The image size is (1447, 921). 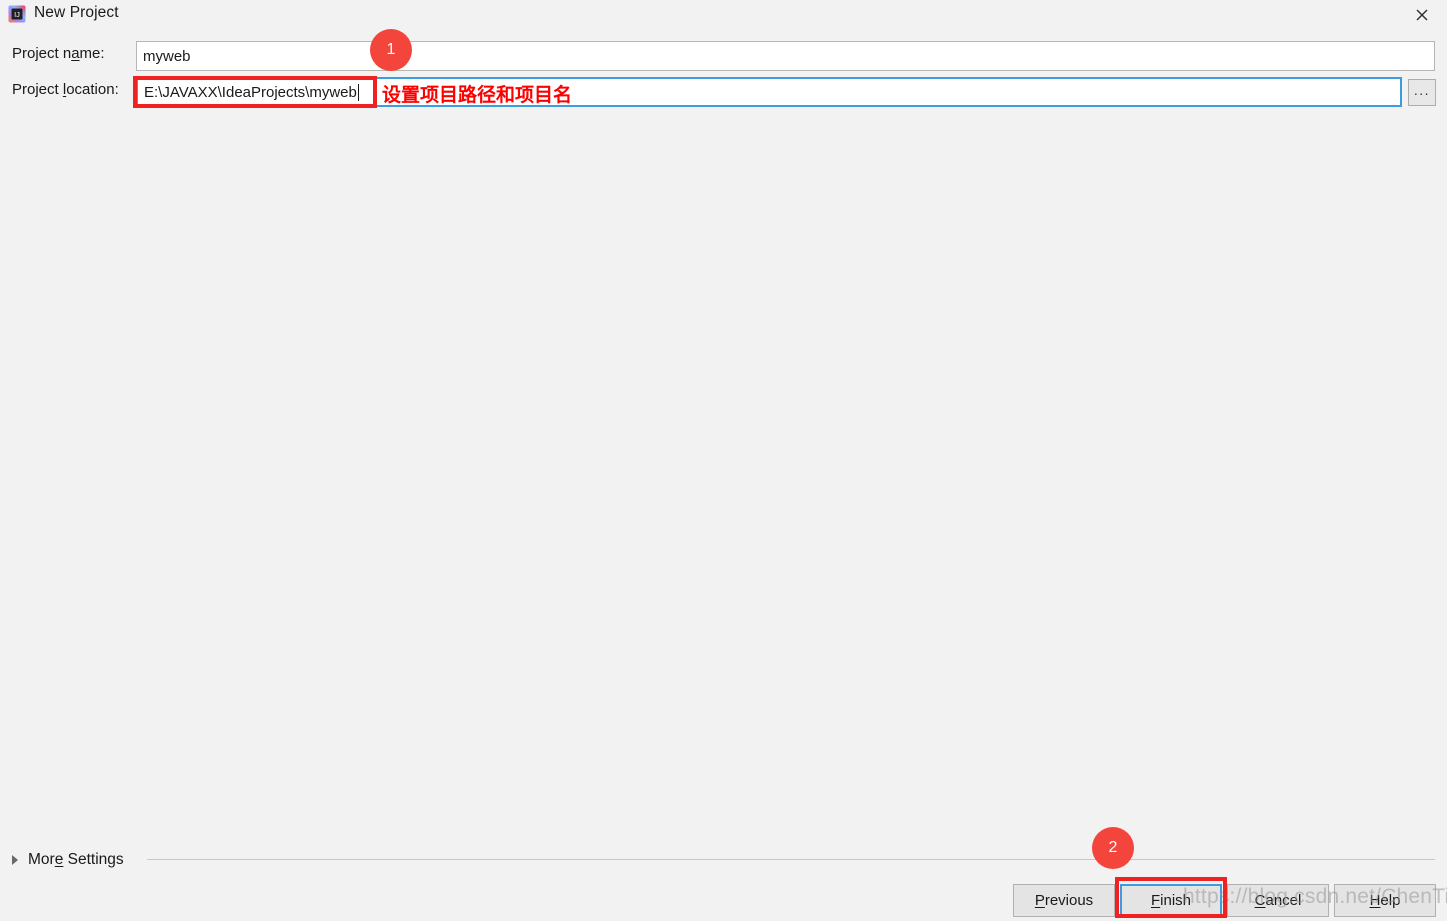 What do you see at coordinates (1260, 900) in the screenshot?
I see `cancel-button-mnemonic: C` at bounding box center [1260, 900].